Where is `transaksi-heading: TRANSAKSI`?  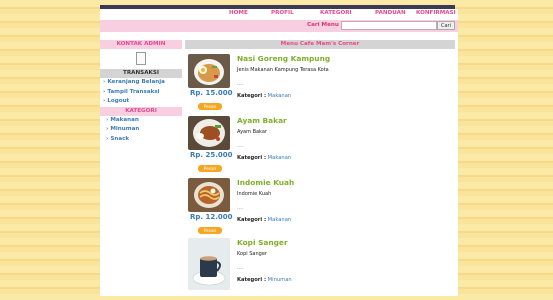
transaksi-heading: TRANSAKSI is located at coordinates (141, 73).